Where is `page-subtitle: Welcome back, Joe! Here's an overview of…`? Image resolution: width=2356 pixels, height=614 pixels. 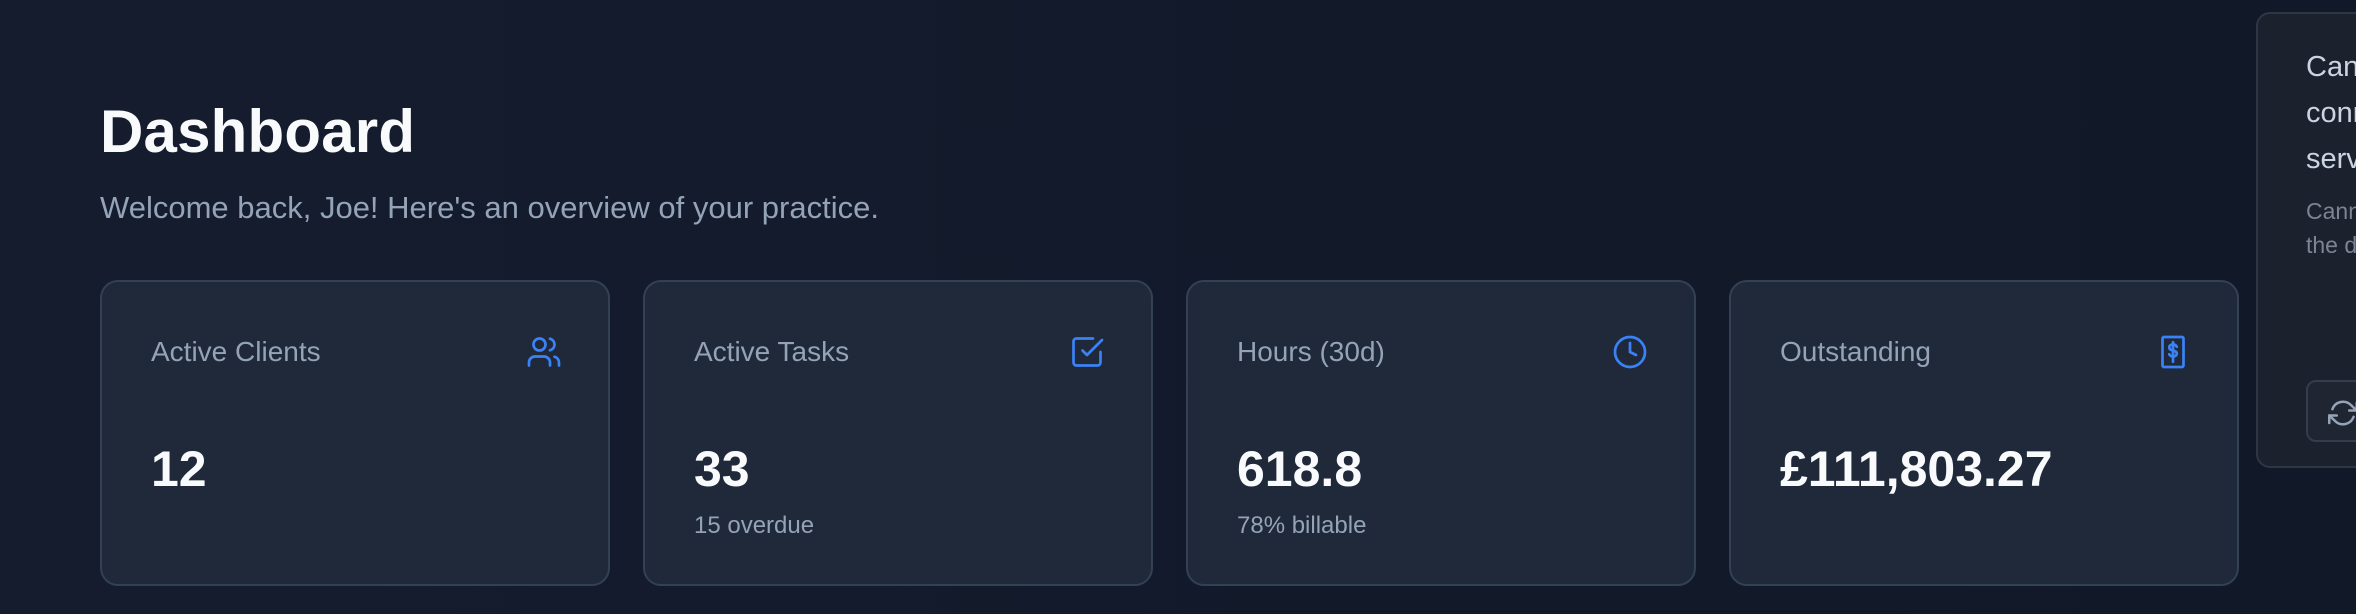 page-subtitle: Welcome back, Joe! Here's an overview of… is located at coordinates (489, 207).